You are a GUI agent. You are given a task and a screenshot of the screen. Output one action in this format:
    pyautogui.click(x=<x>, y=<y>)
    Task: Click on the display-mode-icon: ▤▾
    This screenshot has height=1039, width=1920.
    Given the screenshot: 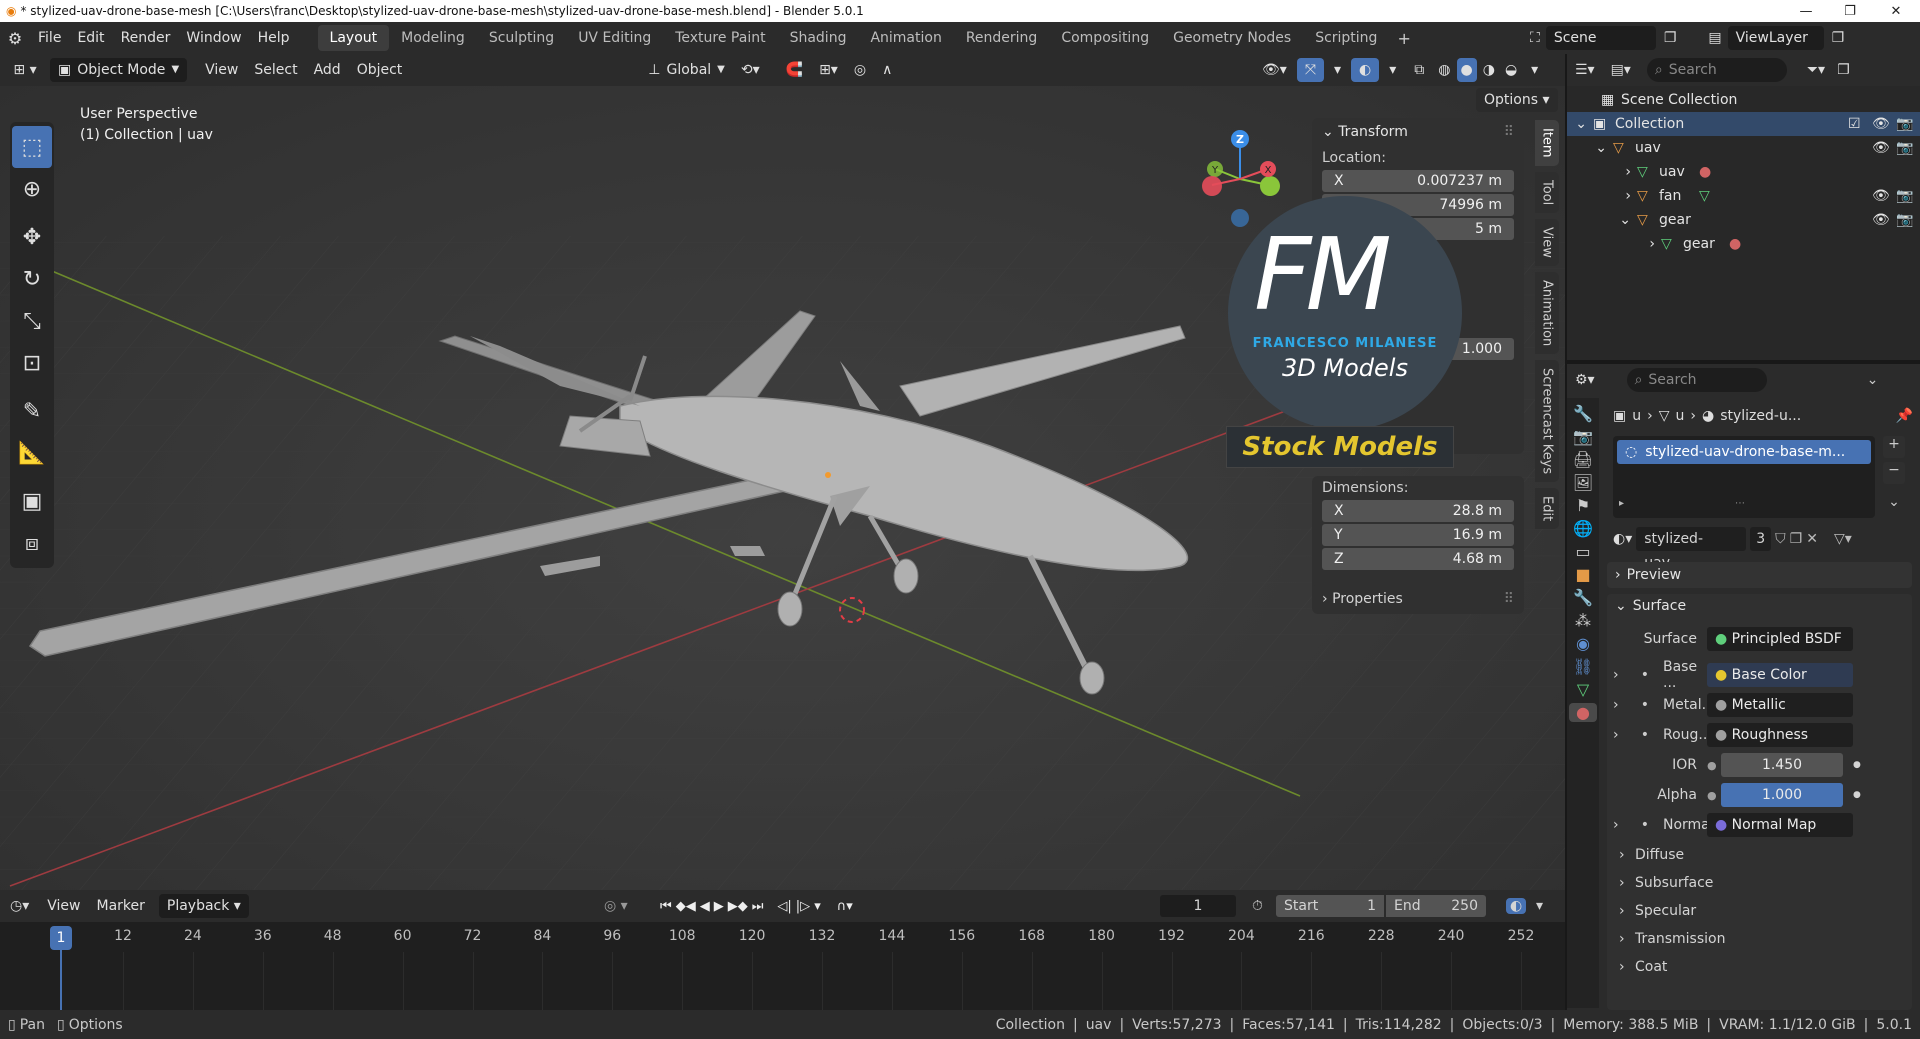 What is the action you would take?
    pyautogui.click(x=1621, y=70)
    